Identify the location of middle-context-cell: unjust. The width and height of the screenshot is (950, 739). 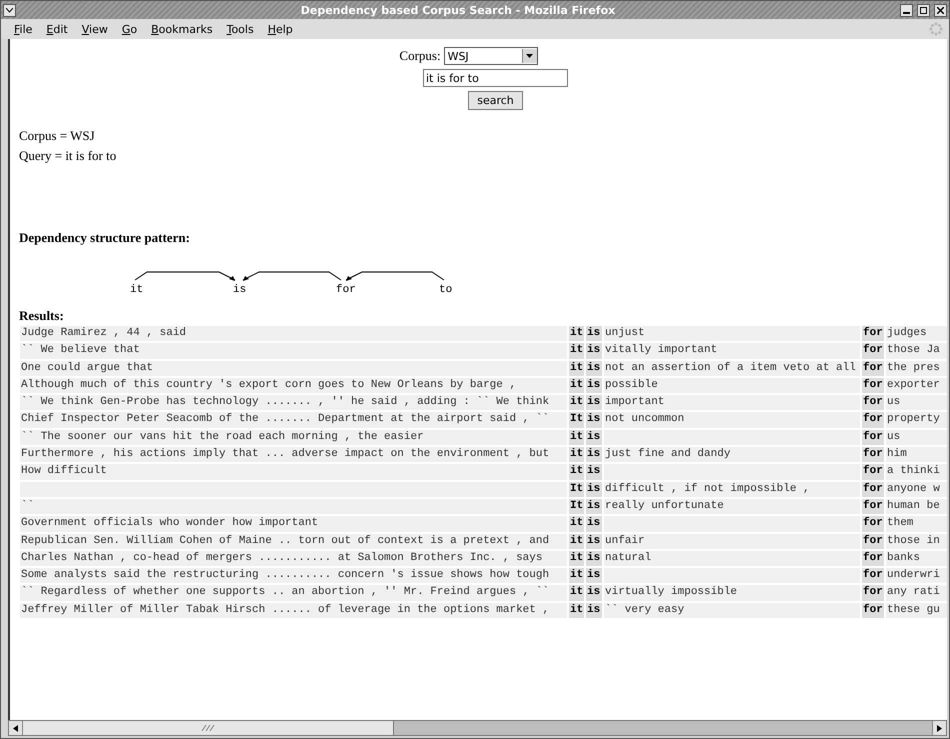
(732, 334).